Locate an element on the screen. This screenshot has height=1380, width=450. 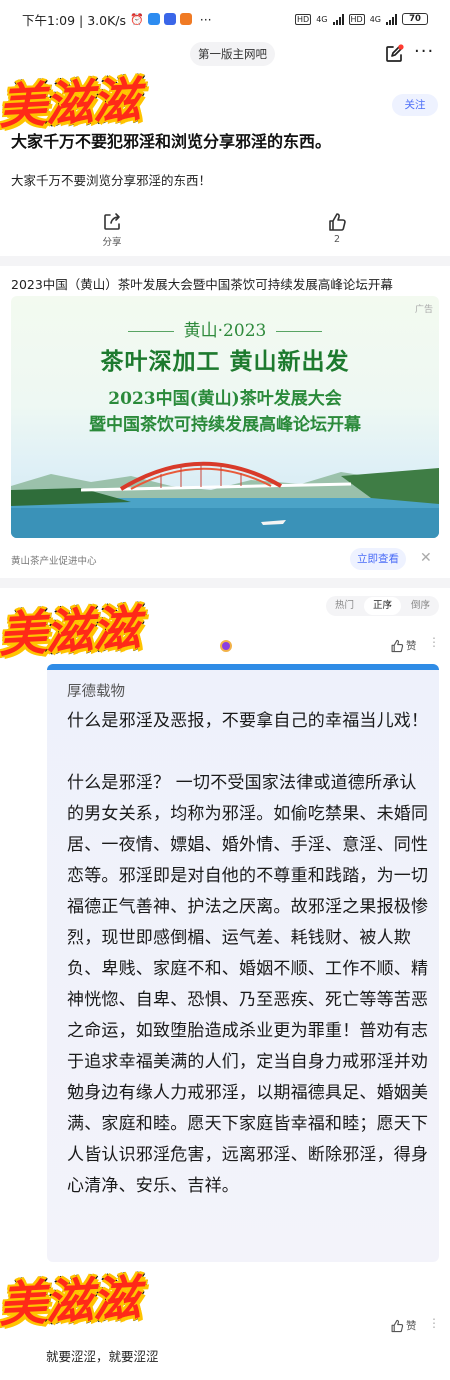
post-like-button: 2 is located at coordinates (337, 228).